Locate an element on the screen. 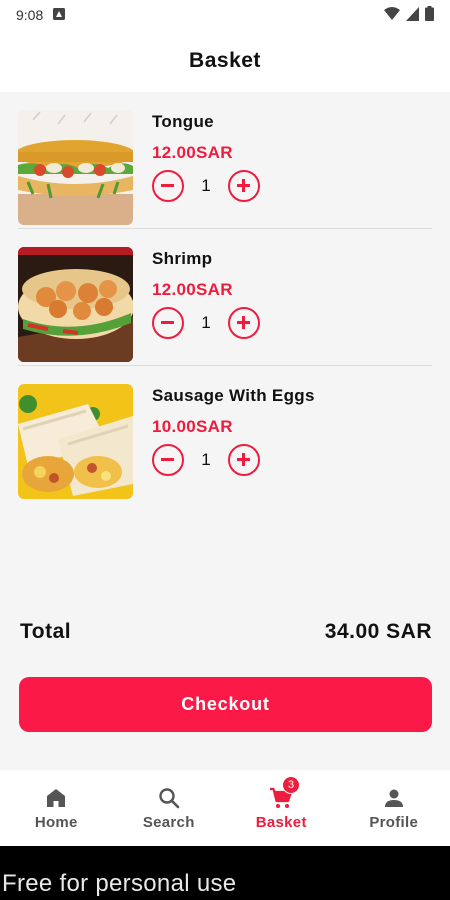 Image resolution: width=450 pixels, height=900 pixels. total-label: Total is located at coordinates (46, 631).